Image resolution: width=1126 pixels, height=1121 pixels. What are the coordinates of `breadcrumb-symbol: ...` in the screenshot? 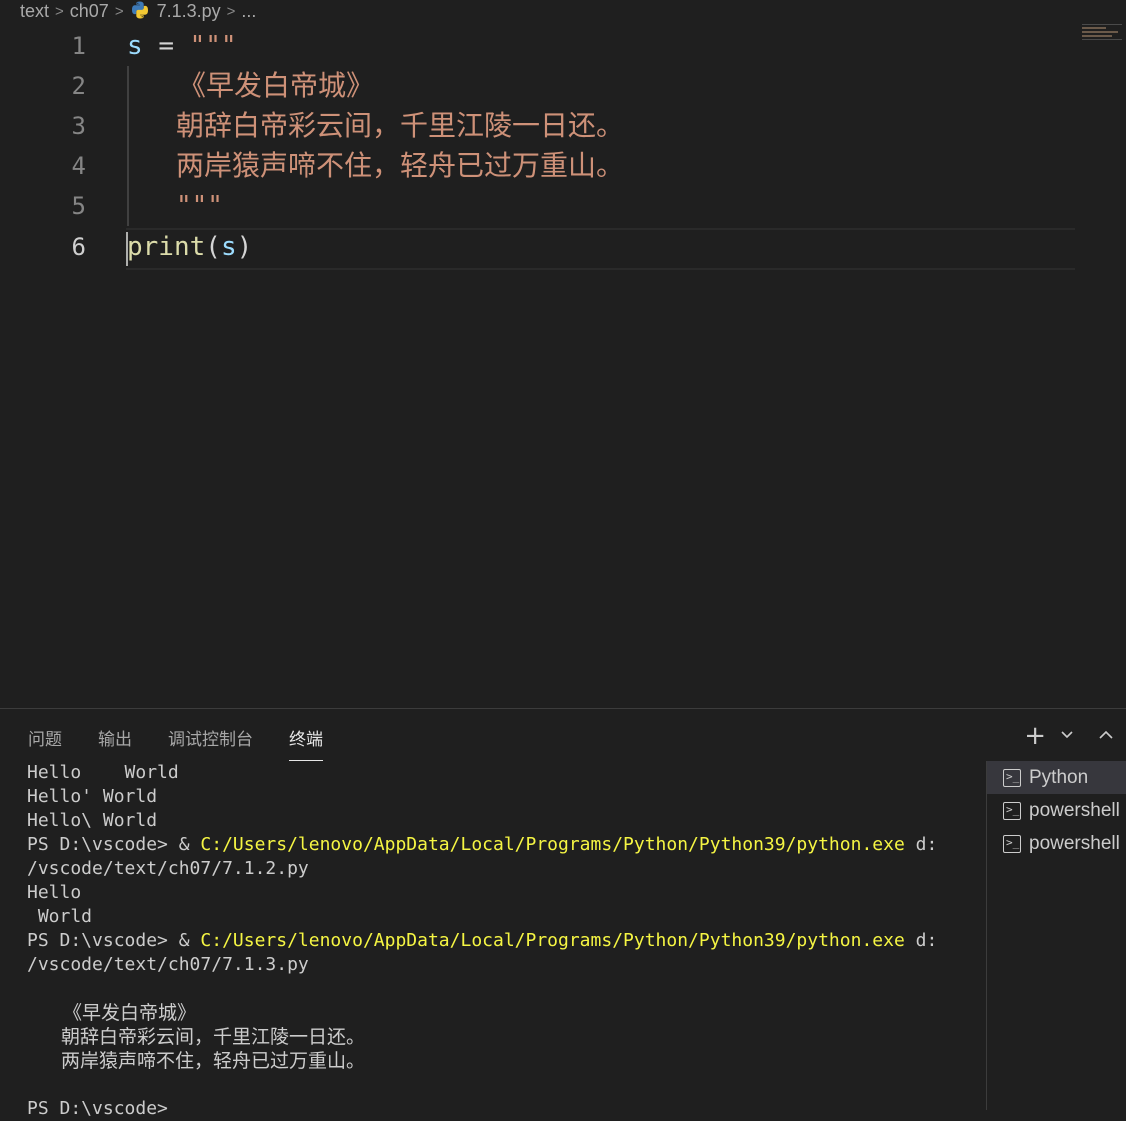 It's located at (248, 11).